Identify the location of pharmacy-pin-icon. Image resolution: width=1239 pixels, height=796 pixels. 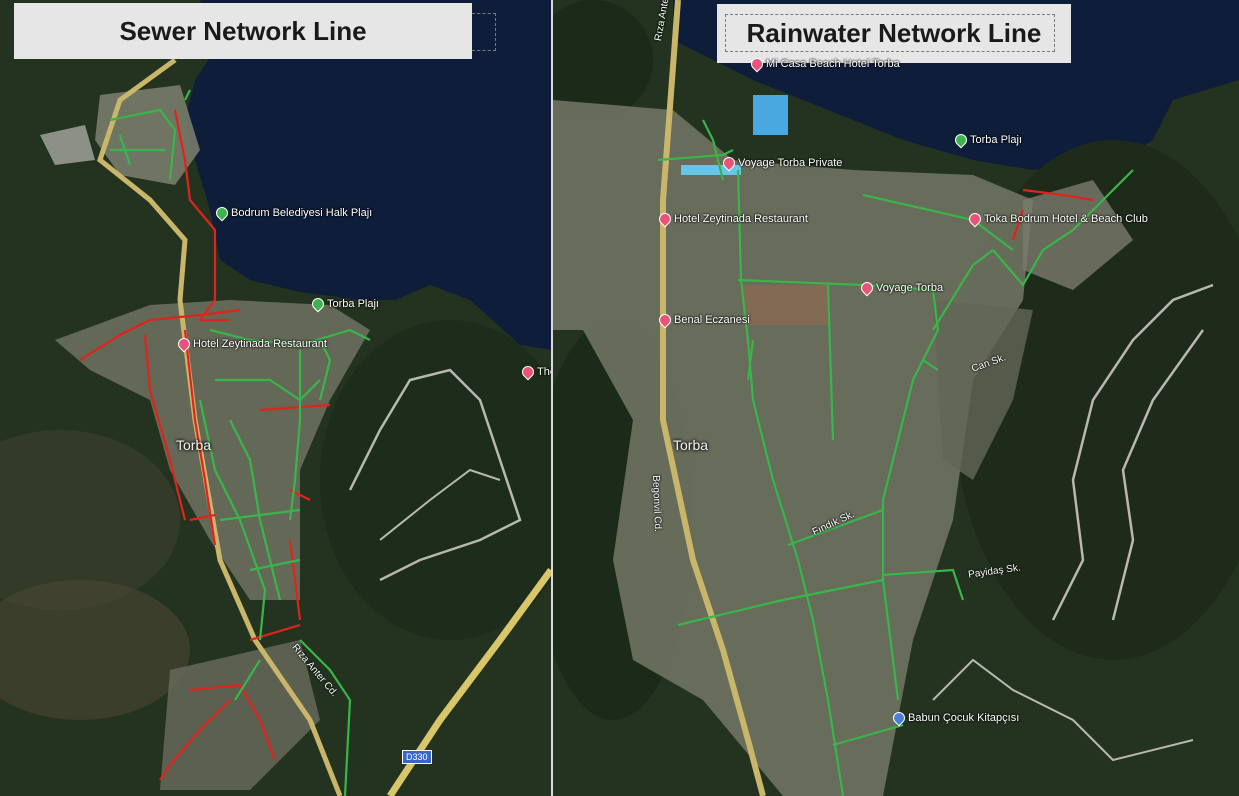
(665, 320).